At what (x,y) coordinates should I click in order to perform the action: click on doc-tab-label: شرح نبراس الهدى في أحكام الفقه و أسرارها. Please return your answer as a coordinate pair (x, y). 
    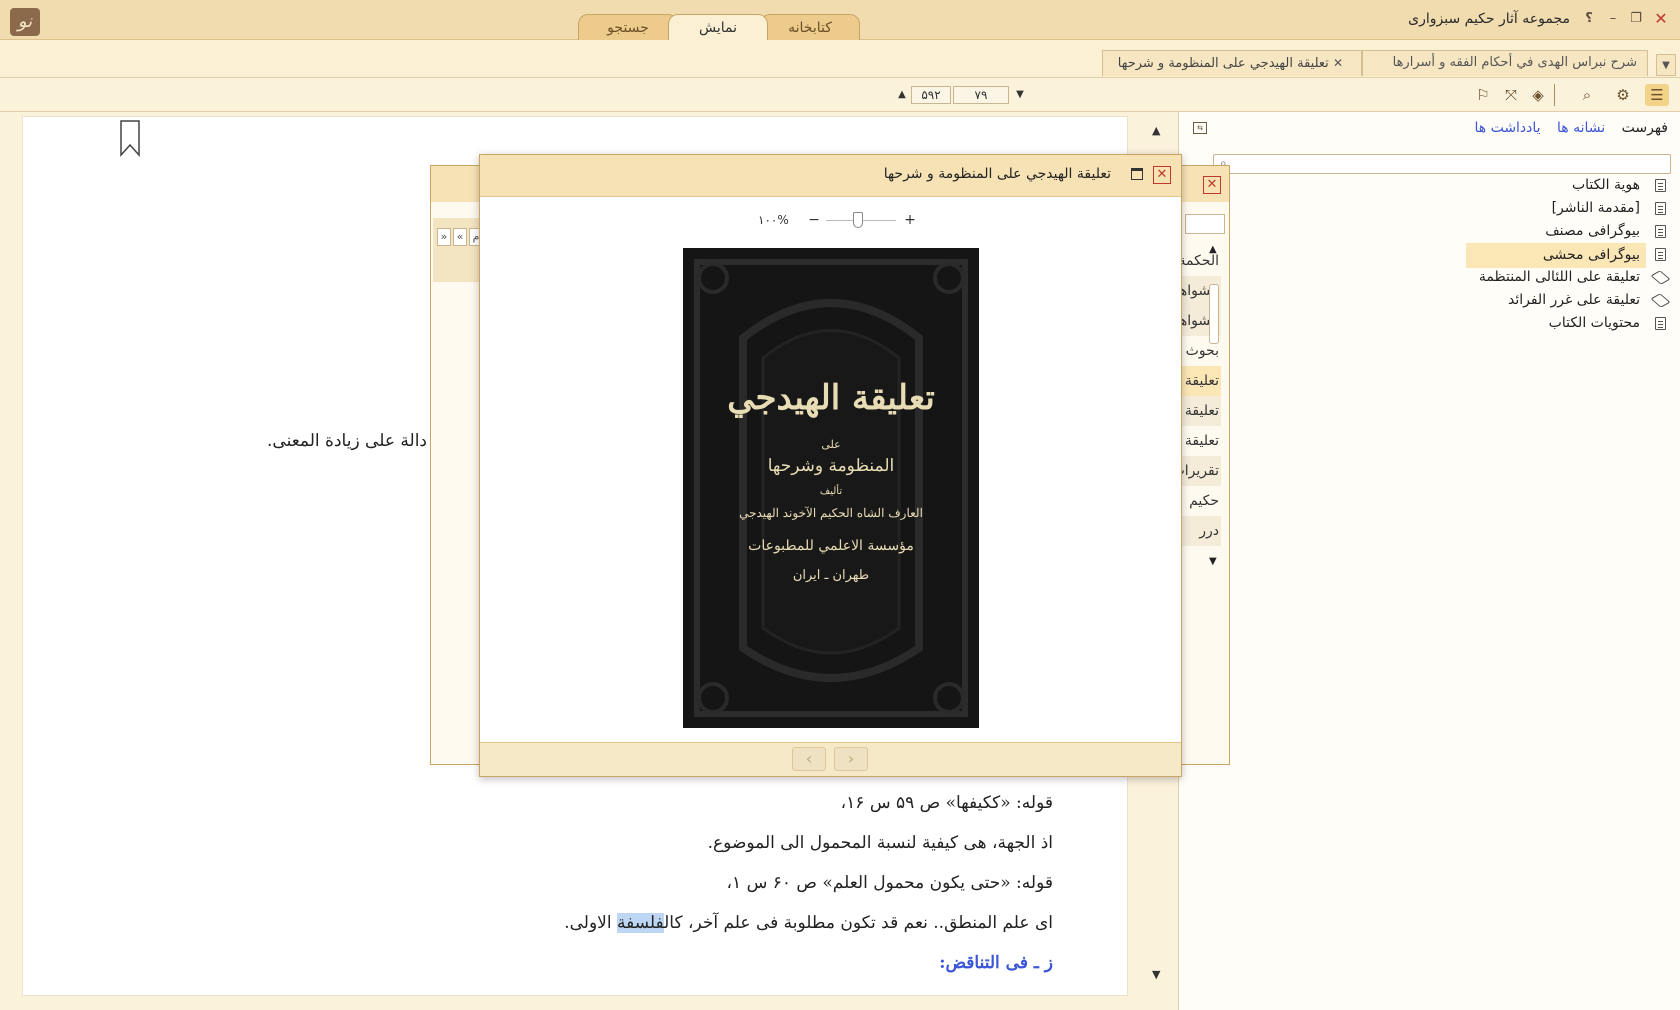
    Looking at the image, I should click on (1514, 62).